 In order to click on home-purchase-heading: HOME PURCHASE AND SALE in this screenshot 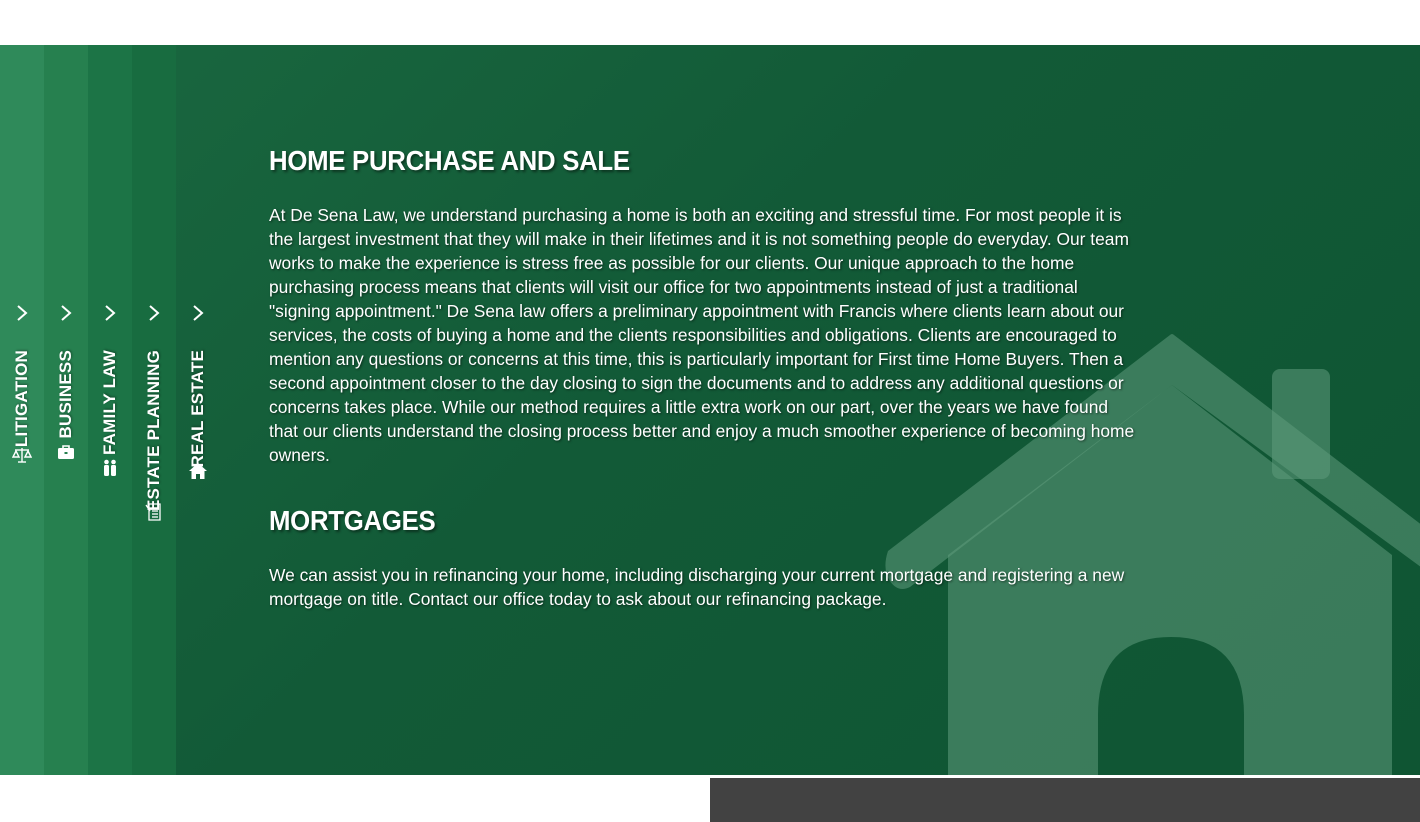, I will do `click(449, 160)`.